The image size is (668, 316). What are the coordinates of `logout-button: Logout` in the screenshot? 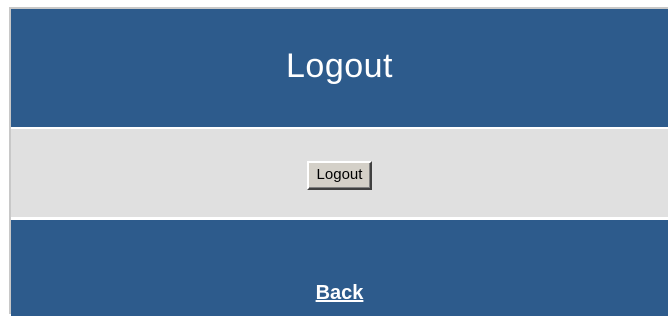 It's located at (339, 175).